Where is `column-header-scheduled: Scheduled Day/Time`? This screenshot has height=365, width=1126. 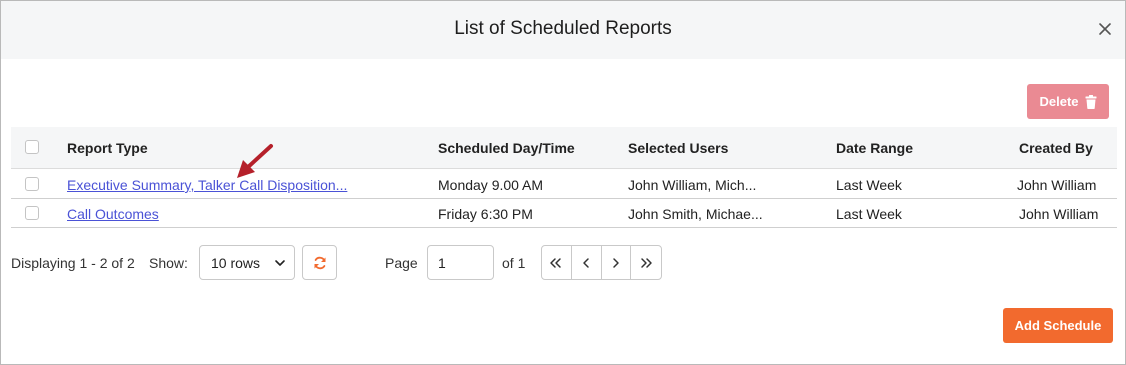 column-header-scheduled: Scheduled Day/Time is located at coordinates (506, 148).